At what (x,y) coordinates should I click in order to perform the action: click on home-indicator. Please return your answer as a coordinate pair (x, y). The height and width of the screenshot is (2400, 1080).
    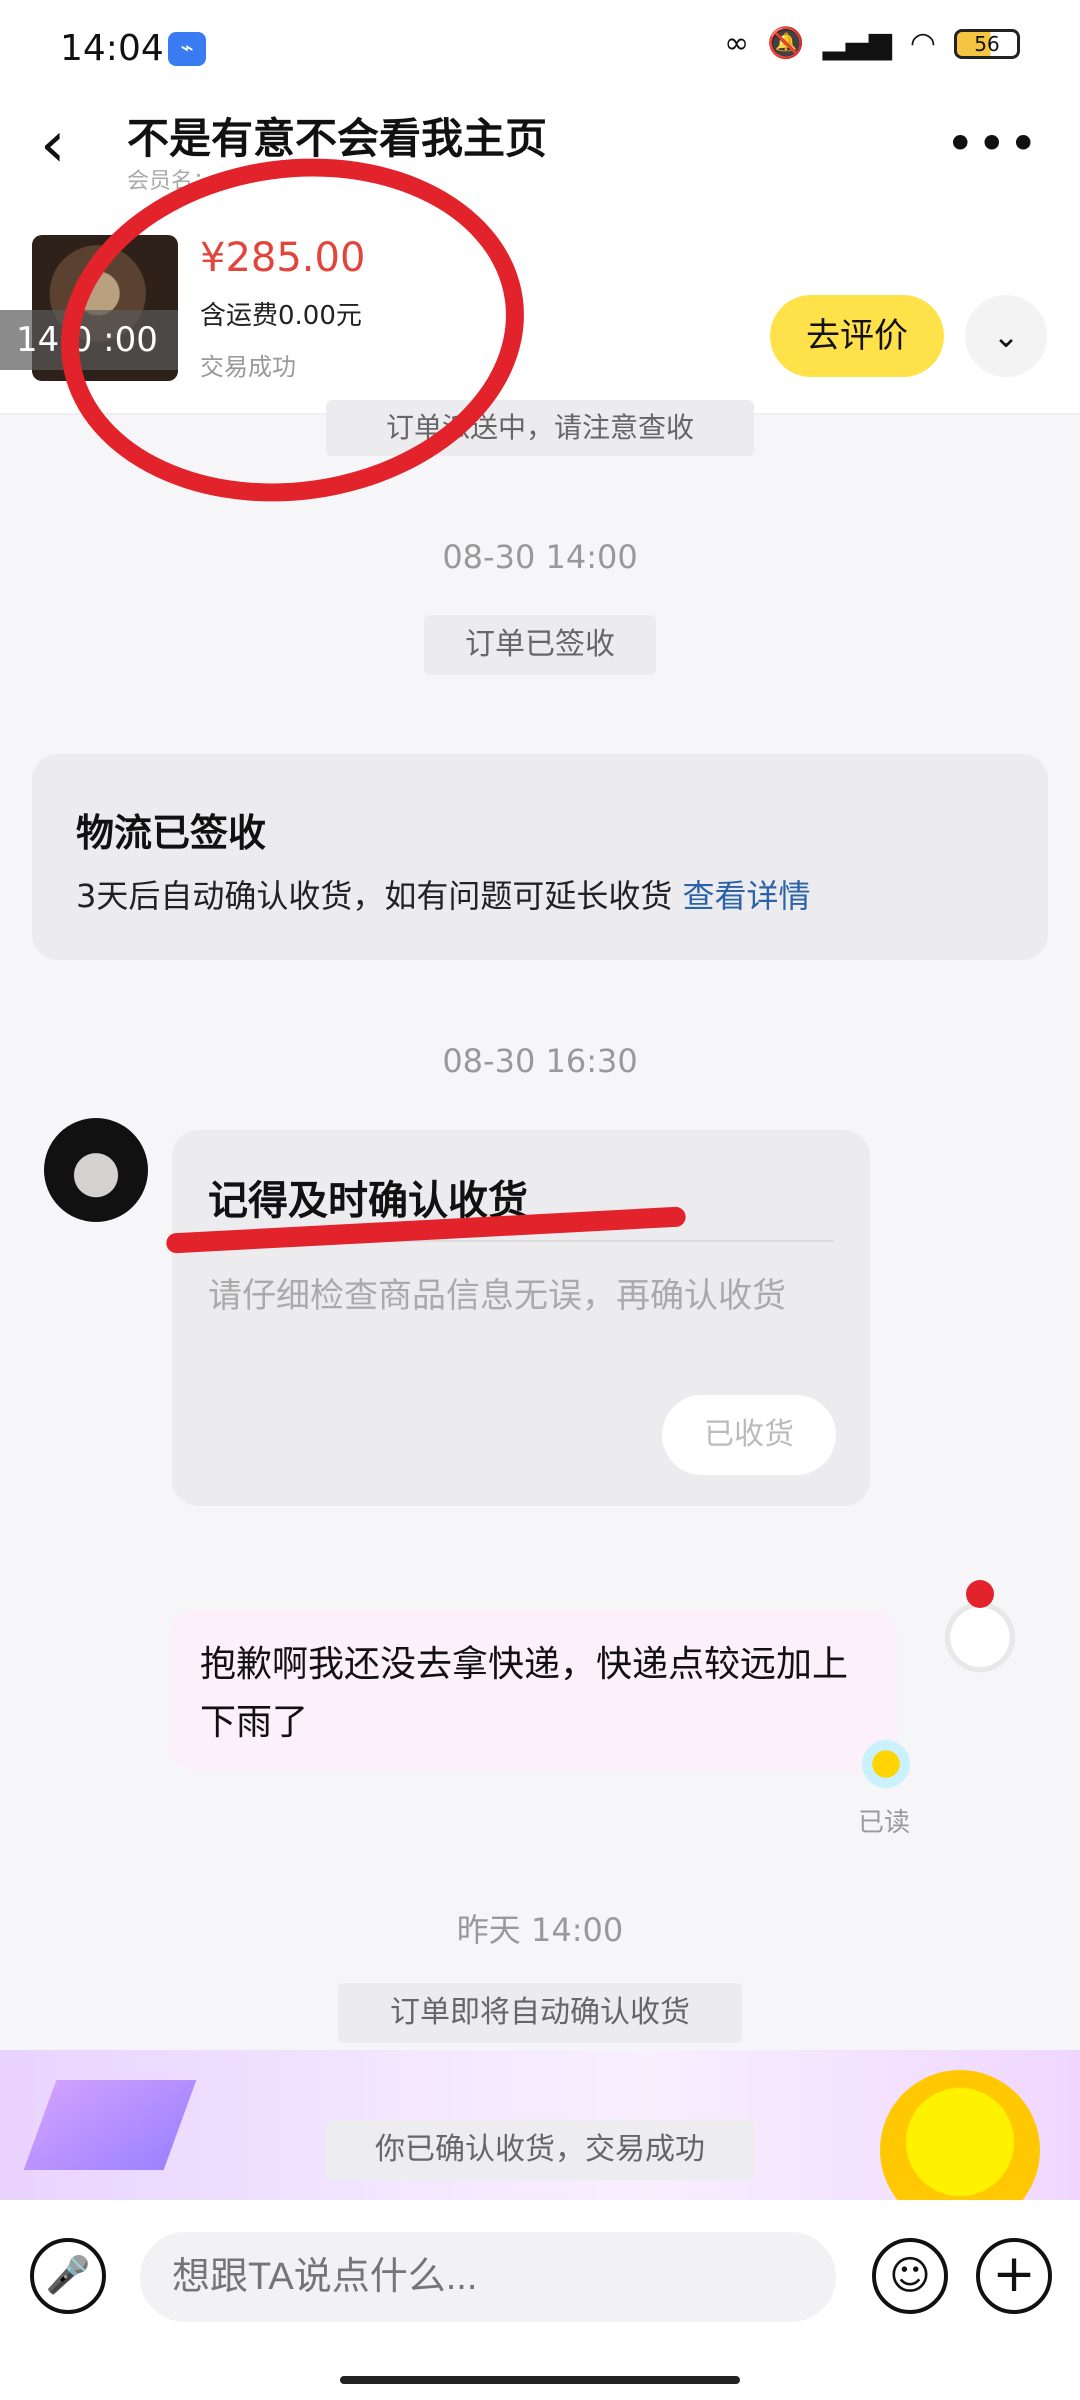
    Looking at the image, I should click on (540, 2380).